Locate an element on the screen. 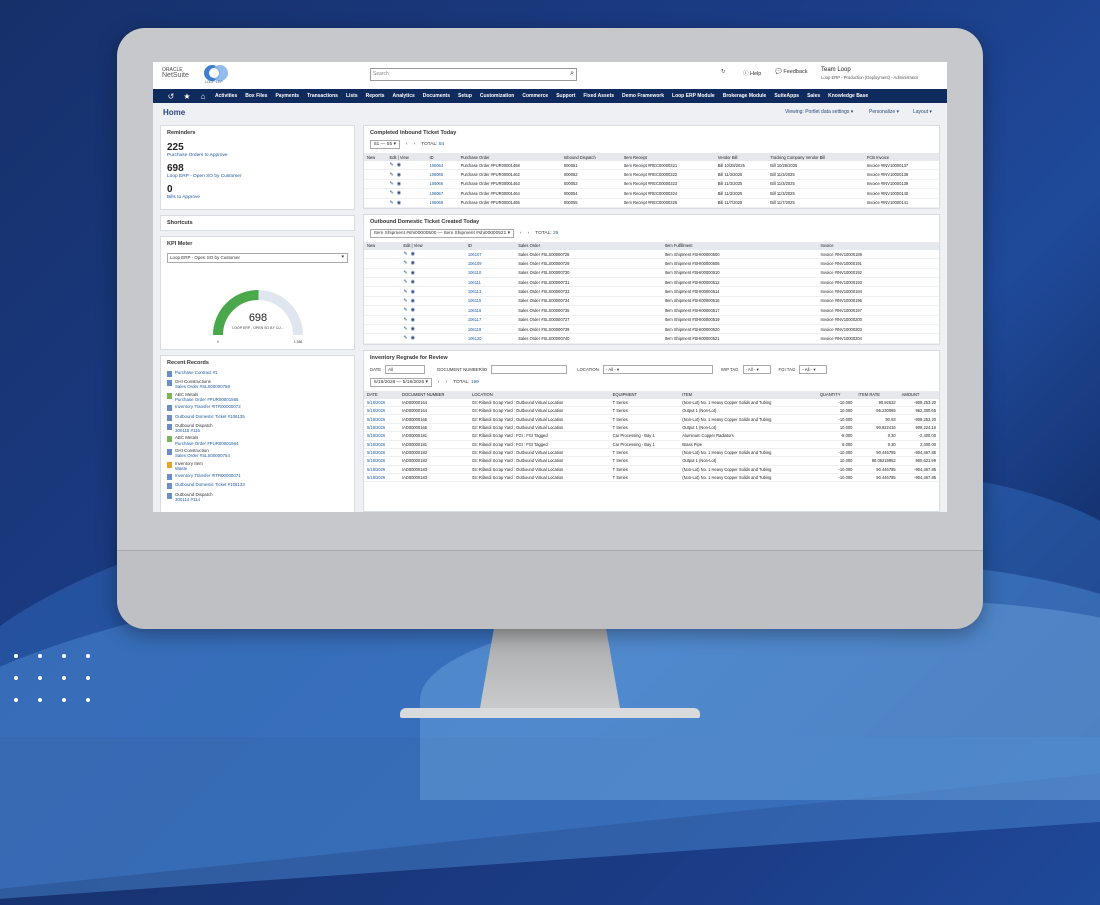 Image resolution: width=1100 pixels, height=905 pixels. nav-item: Knowledge Base is located at coordinates (848, 96).